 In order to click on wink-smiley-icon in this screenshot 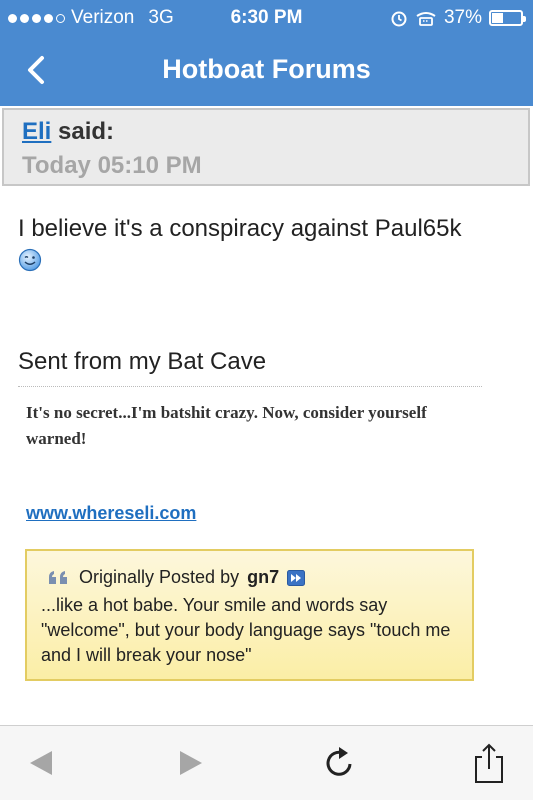, I will do `click(30, 259)`.